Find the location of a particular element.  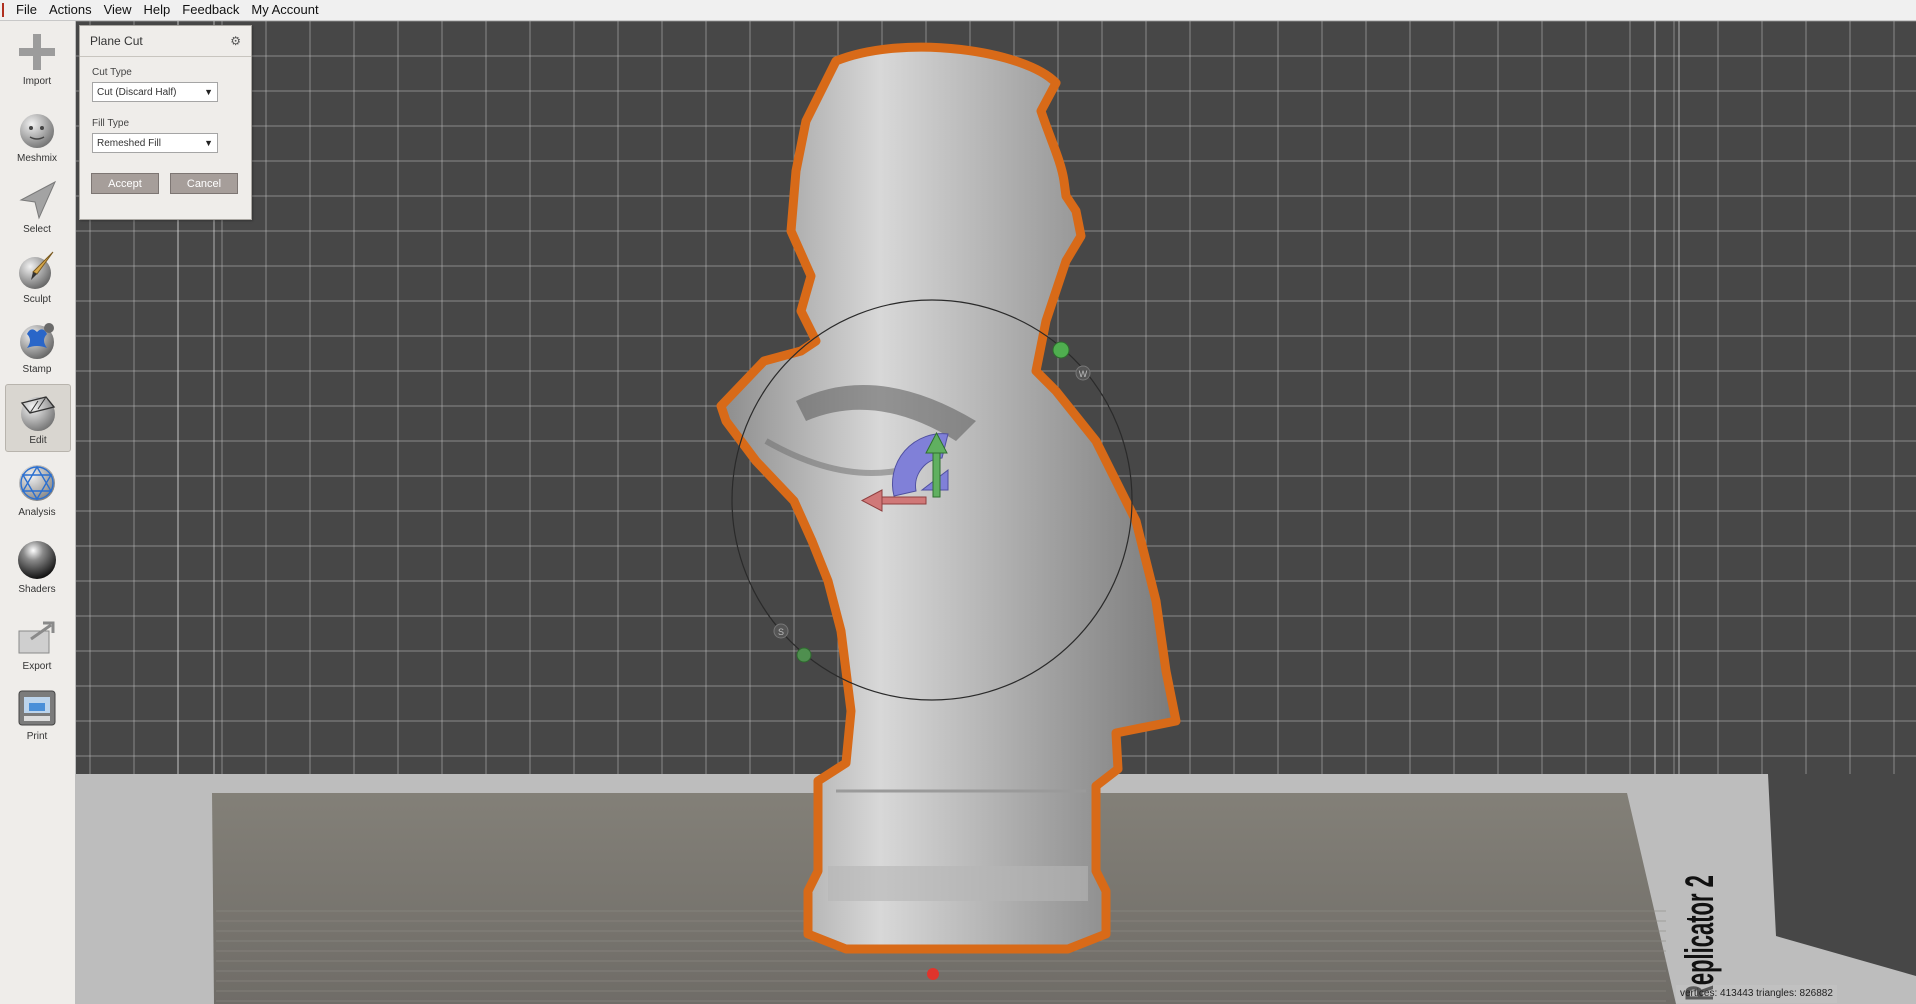

stamp-icon is located at coordinates (37, 341).